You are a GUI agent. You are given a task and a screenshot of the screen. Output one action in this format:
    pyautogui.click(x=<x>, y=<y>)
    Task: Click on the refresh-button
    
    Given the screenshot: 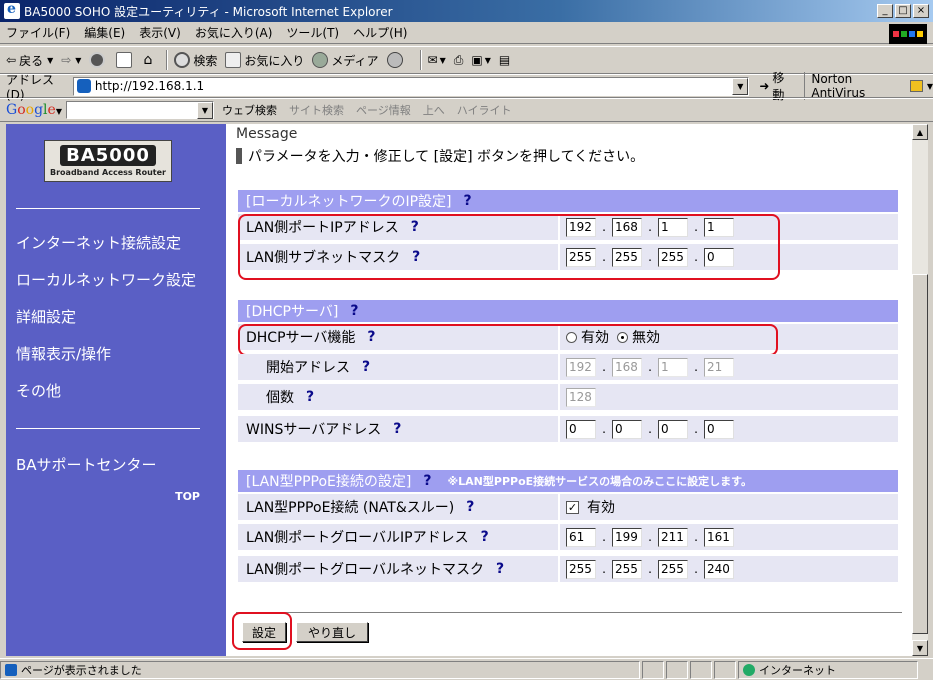 What is the action you would take?
    pyautogui.click(x=125, y=60)
    